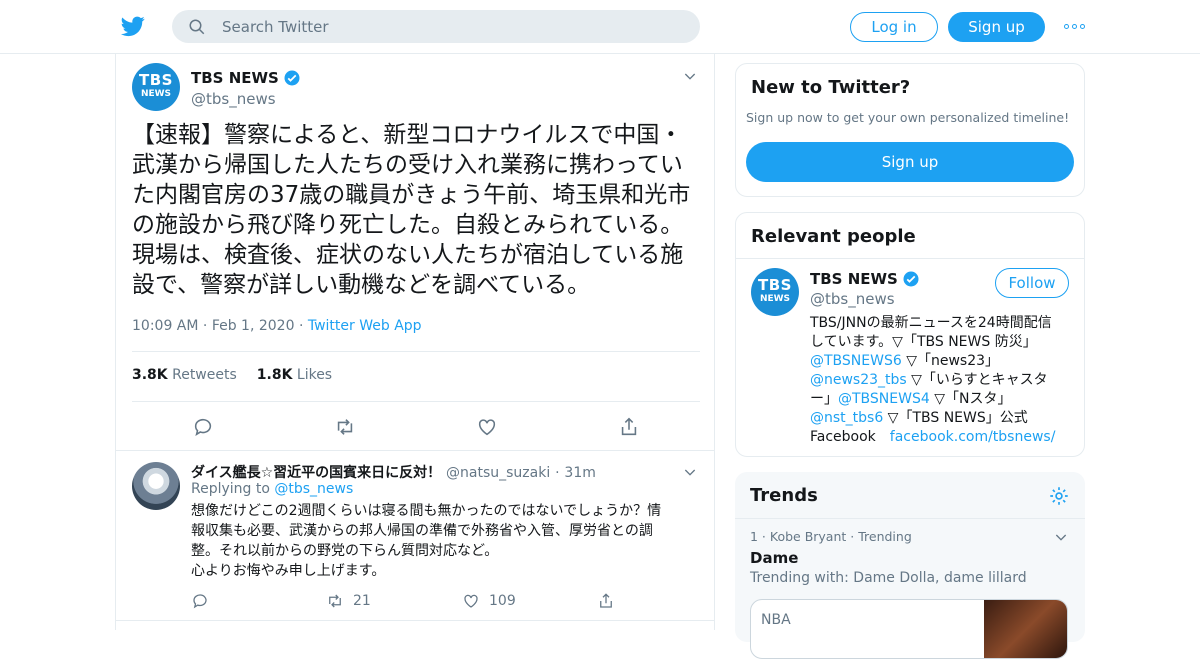 The width and height of the screenshot is (1200, 659). What do you see at coordinates (253, 326) in the screenshot?
I see `tweet-date: Feb 1, 2020` at bounding box center [253, 326].